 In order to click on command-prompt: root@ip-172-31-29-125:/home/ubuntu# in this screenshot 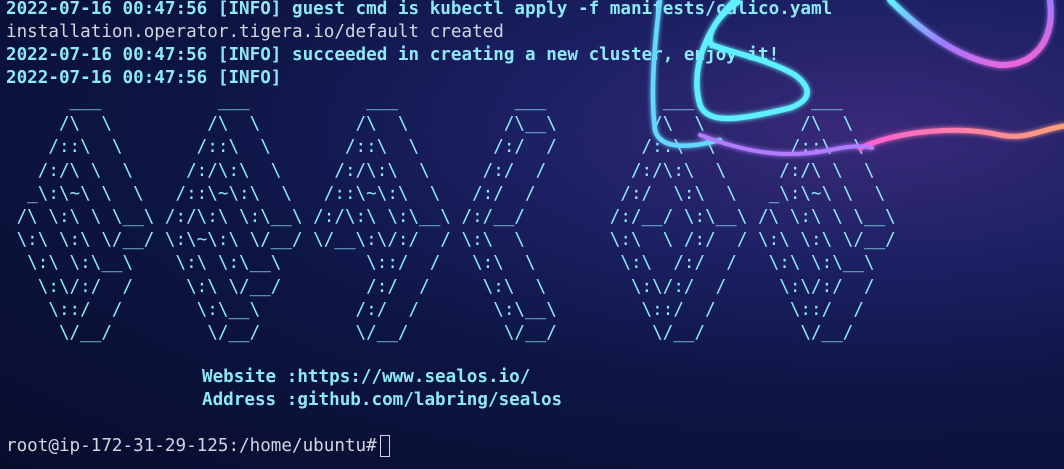, I will do `click(198, 446)`.